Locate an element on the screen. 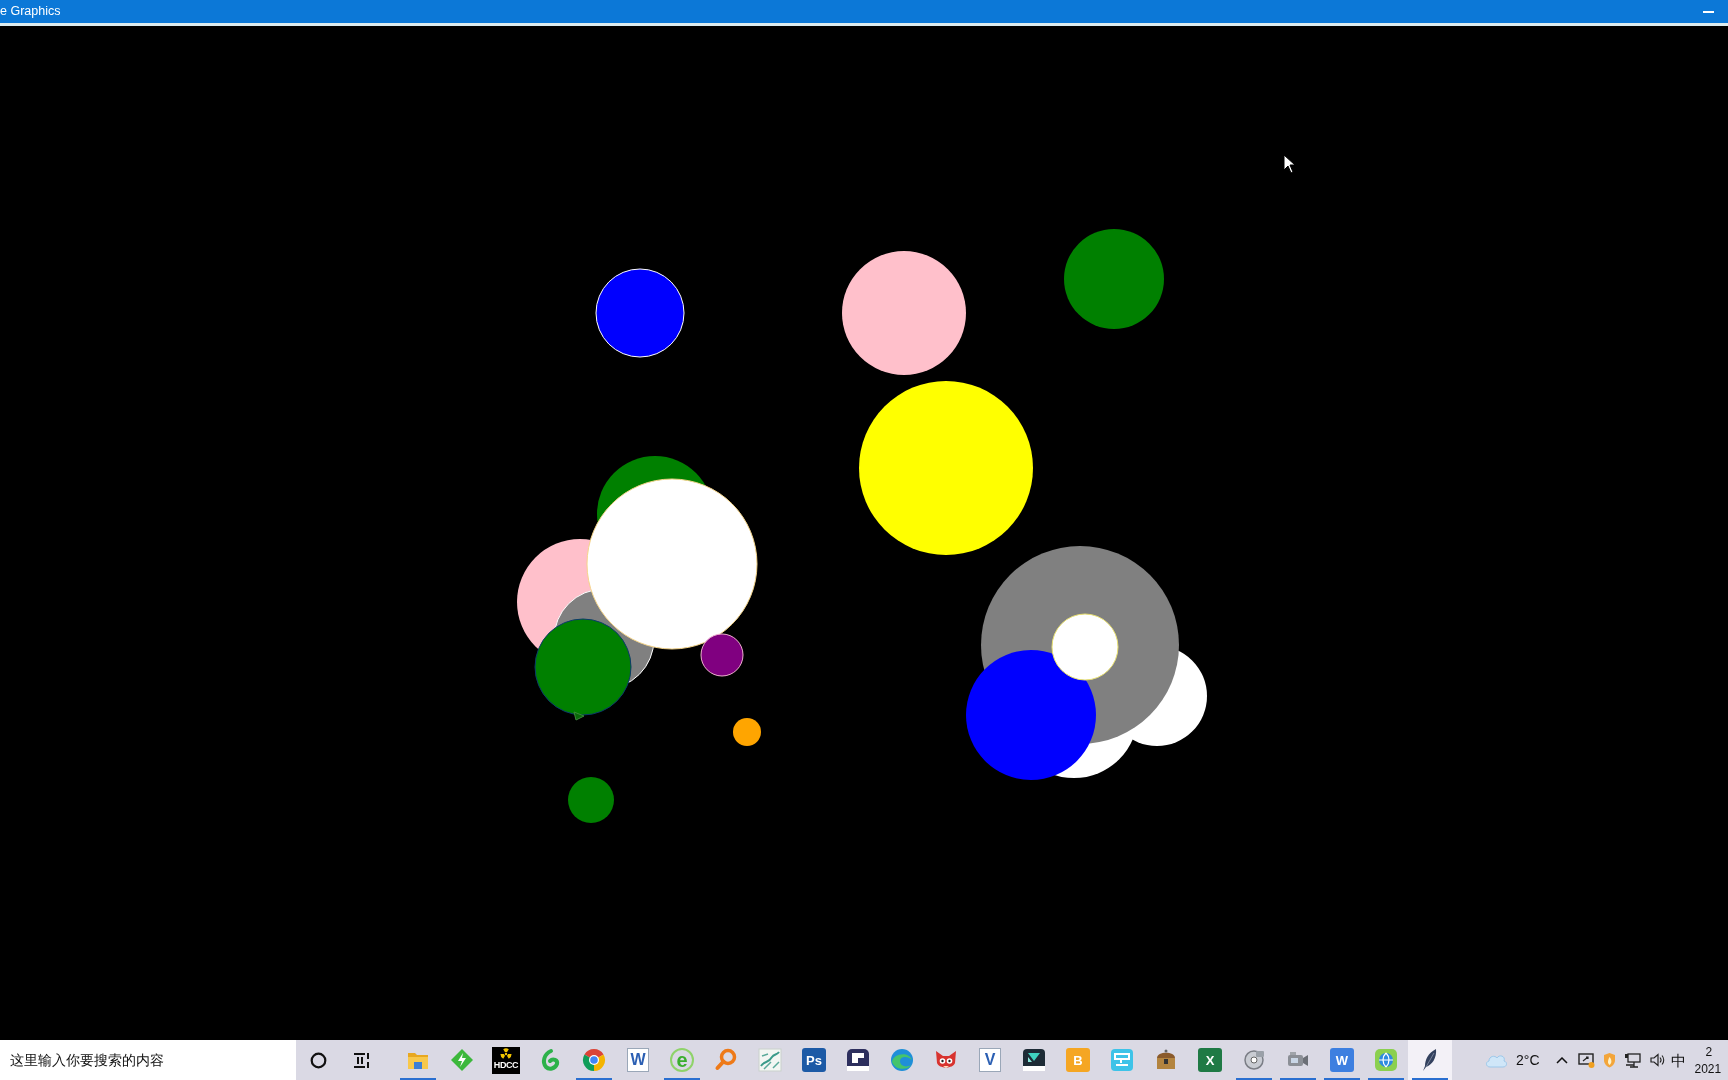  ring-icon is located at coordinates (318, 1060).